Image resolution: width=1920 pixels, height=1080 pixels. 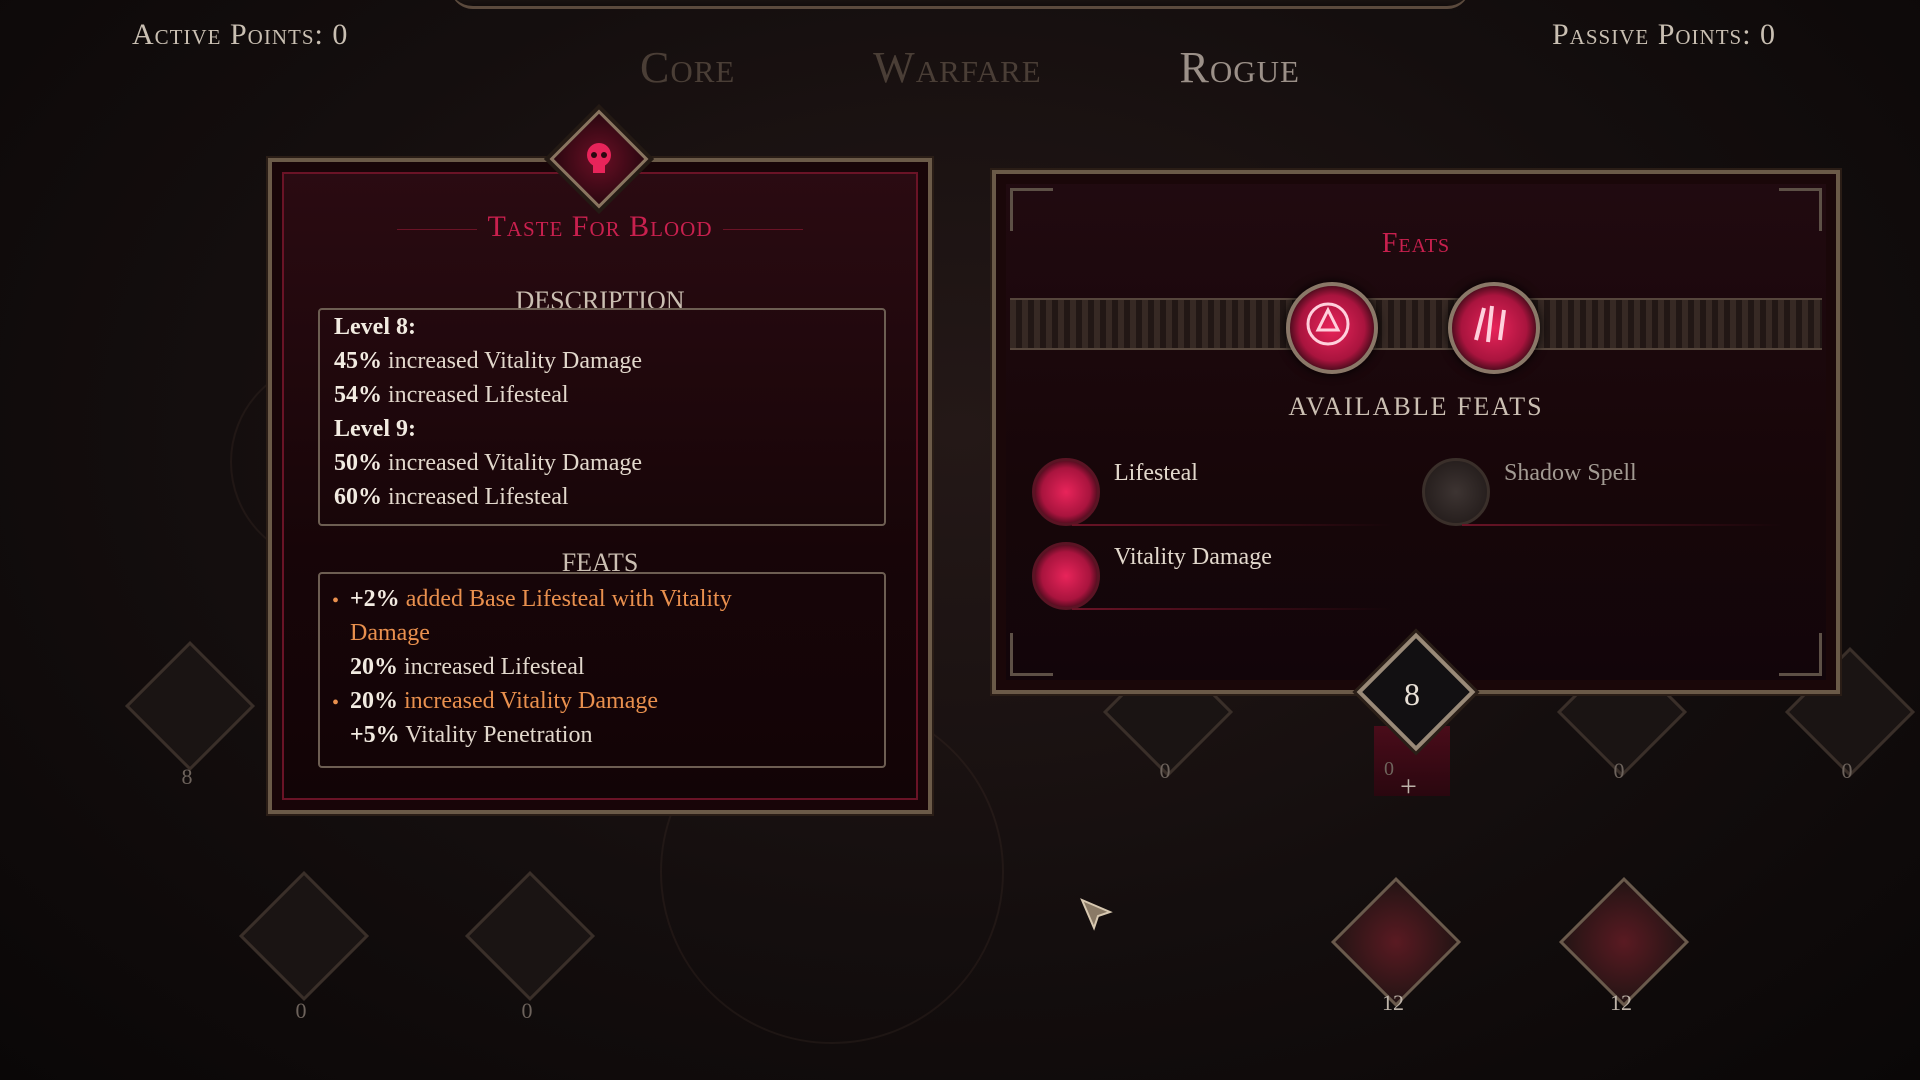 What do you see at coordinates (187, 776) in the screenshot?
I see `skill-node-level: 8` at bounding box center [187, 776].